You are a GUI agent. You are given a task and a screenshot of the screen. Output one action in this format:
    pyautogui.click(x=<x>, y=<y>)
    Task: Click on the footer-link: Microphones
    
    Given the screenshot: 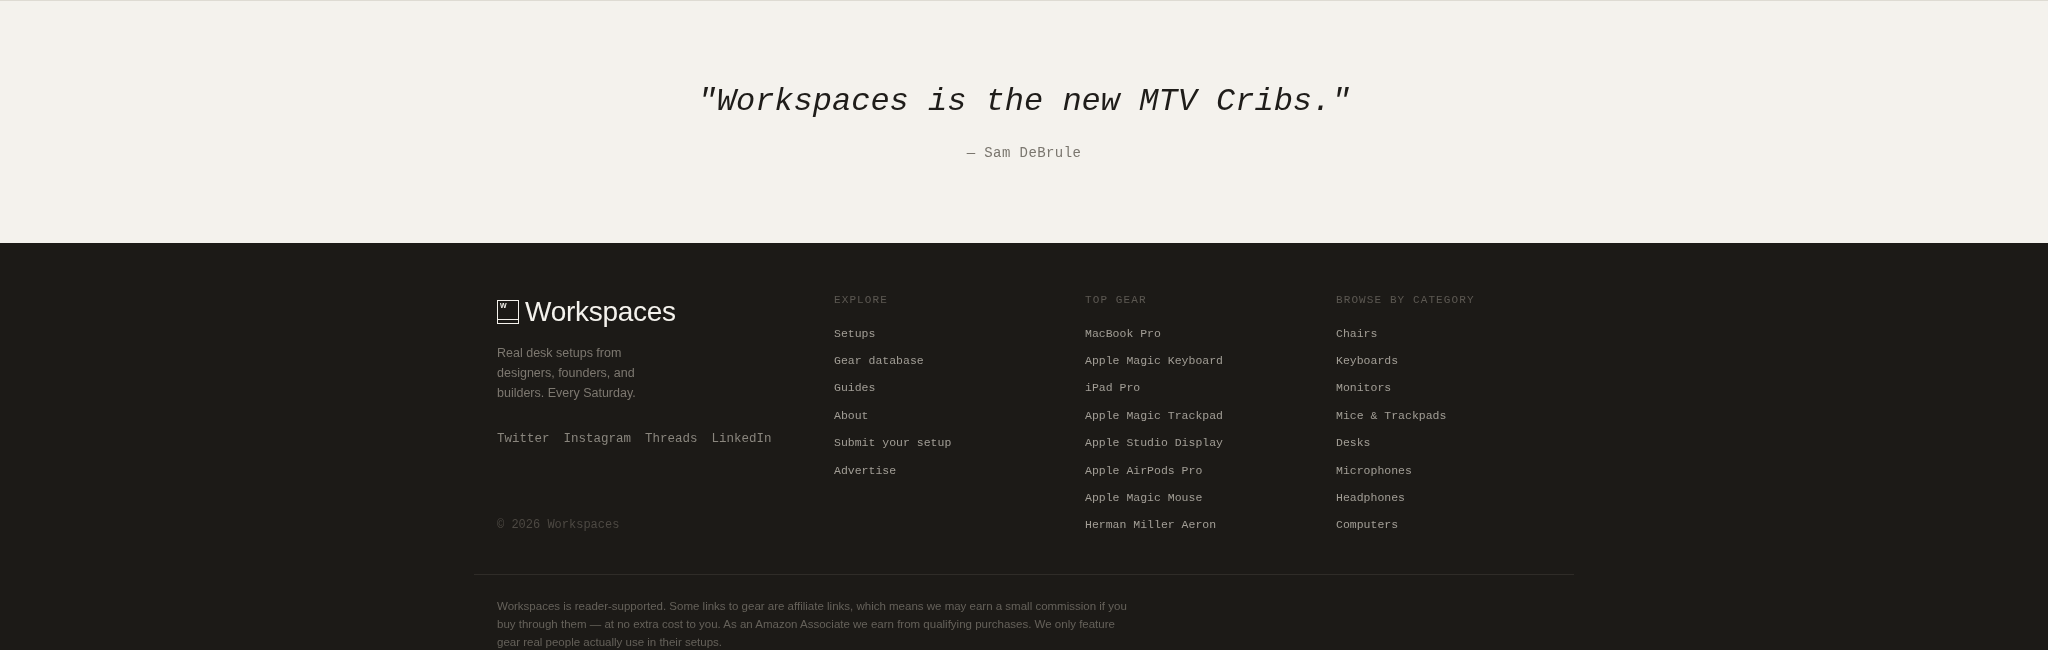 What is the action you would take?
    pyautogui.click(x=1374, y=470)
    